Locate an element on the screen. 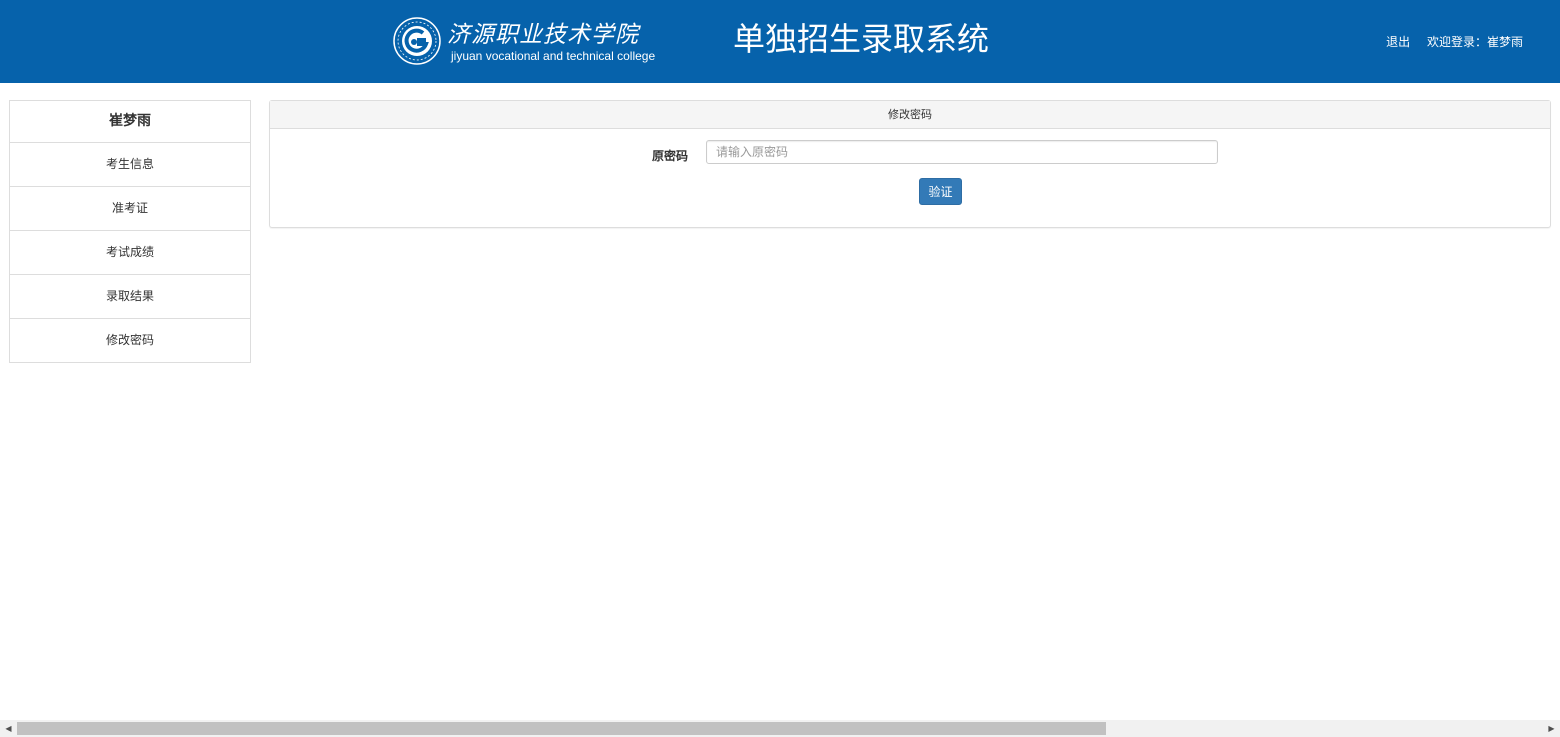 This screenshot has width=1560, height=737. horizontal-scrollbar: ◀ ▶ is located at coordinates (780, 728).